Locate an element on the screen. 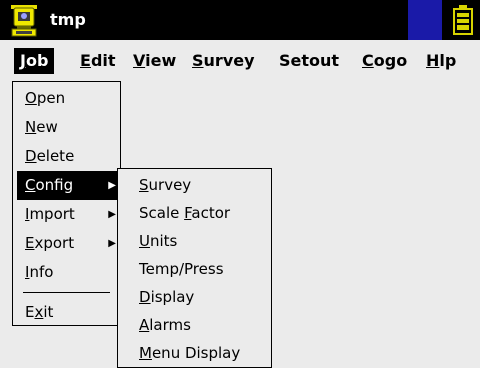 The height and width of the screenshot is (368, 480). submenu-item-temp-press: Temp/Press is located at coordinates (172, 269).